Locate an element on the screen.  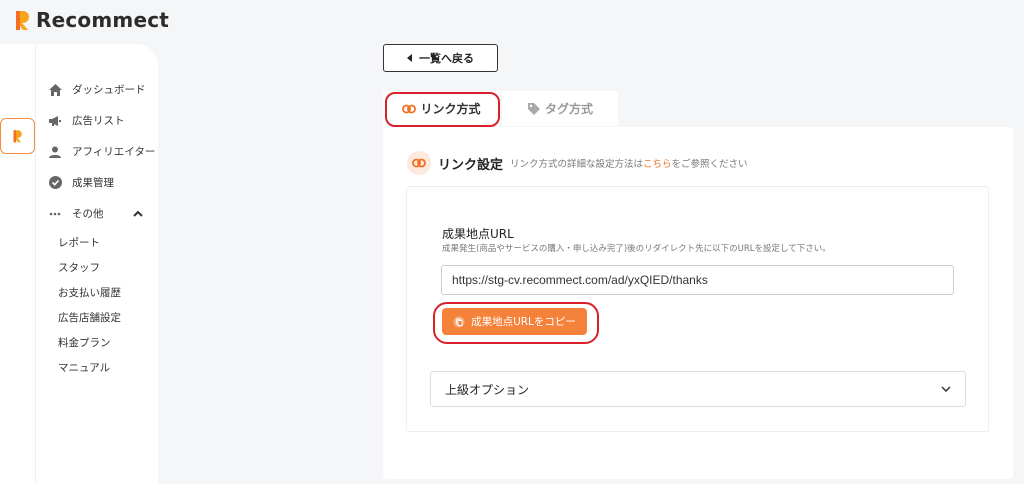
app-logo: Recommect is located at coordinates (91, 20).